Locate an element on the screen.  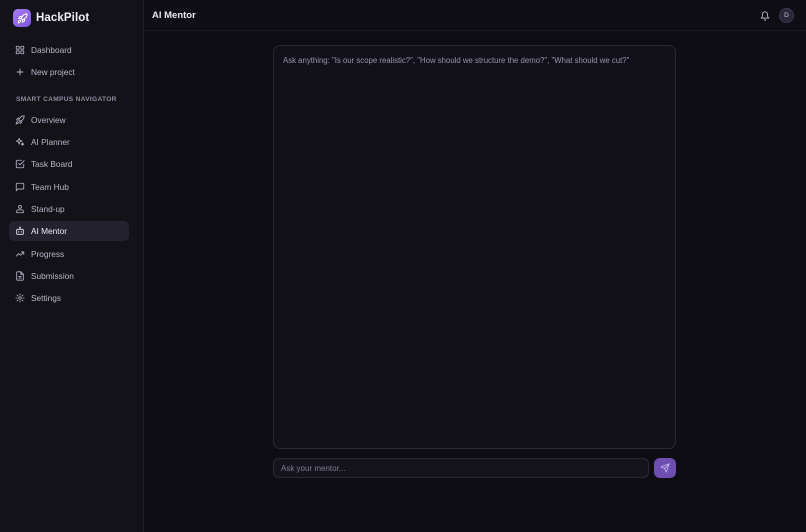
bot-icon is located at coordinates (20, 231).